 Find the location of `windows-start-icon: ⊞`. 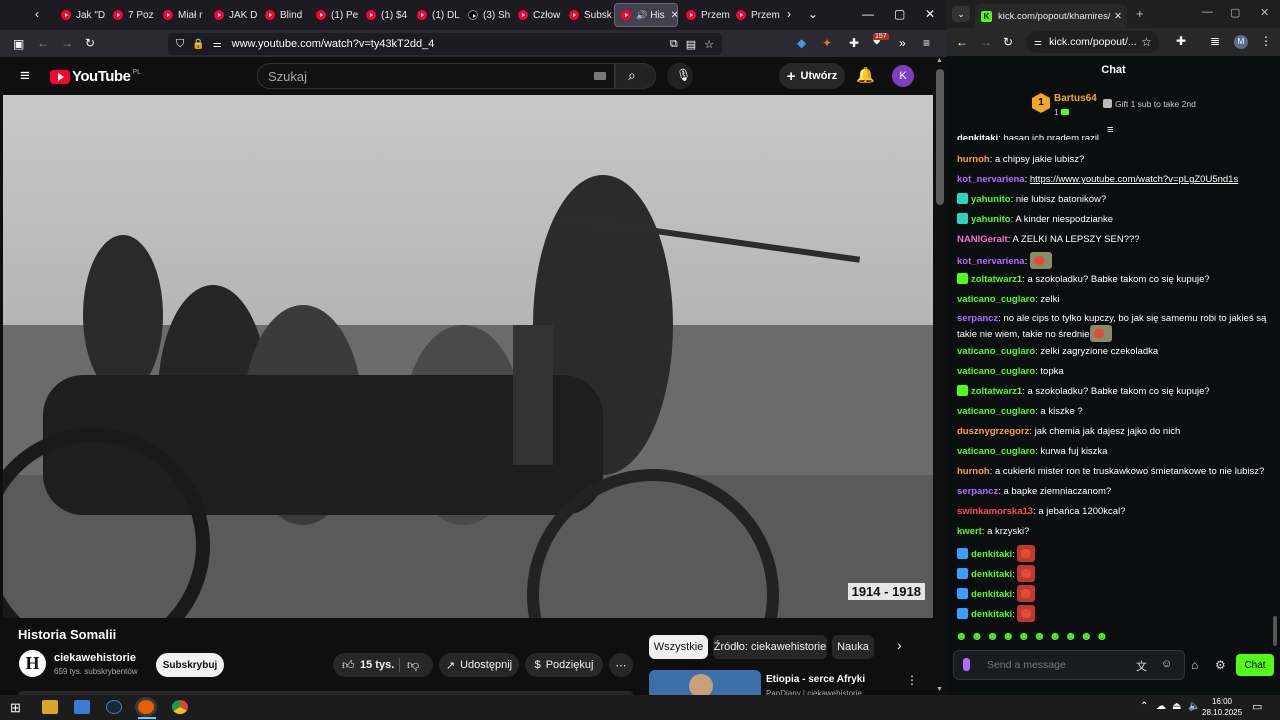

windows-start-icon: ⊞ is located at coordinates (15, 708).